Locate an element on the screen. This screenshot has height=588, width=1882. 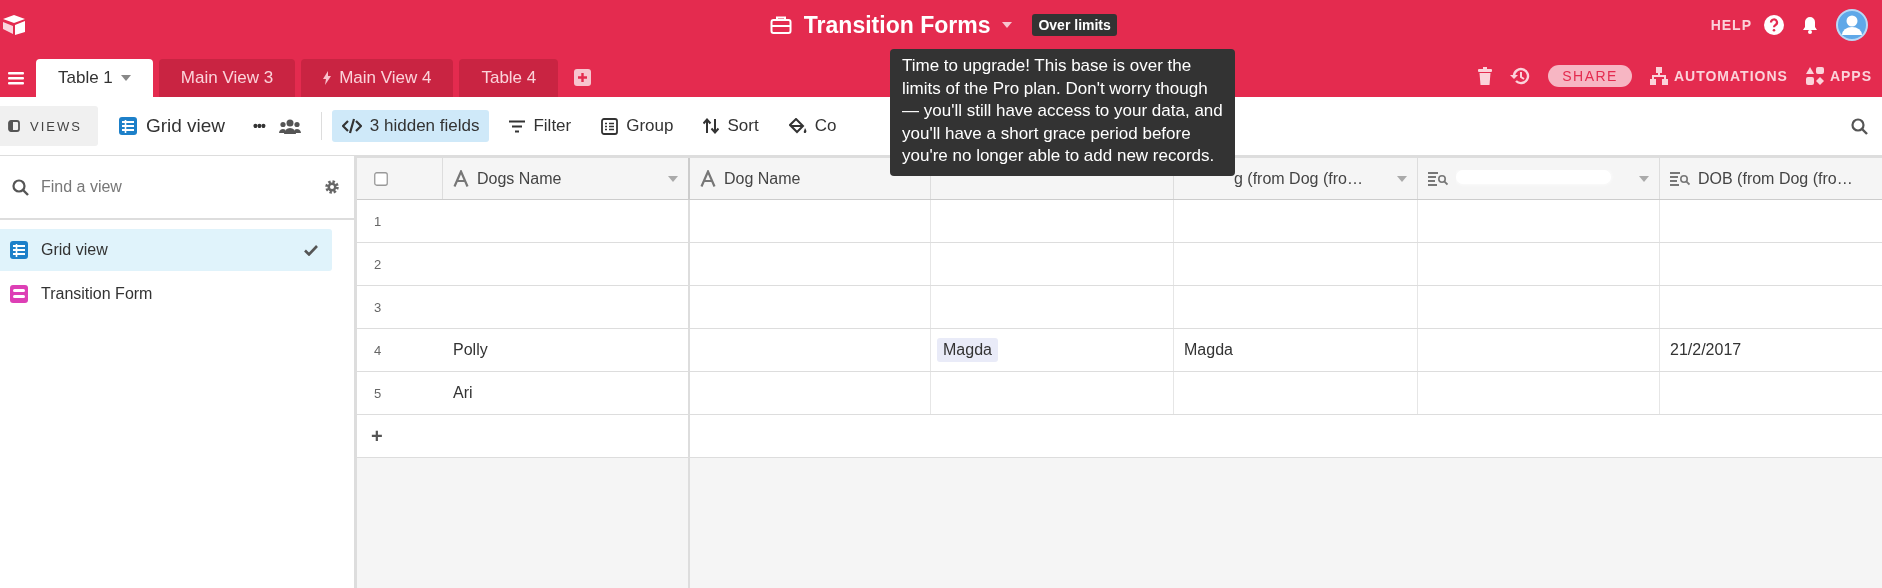
find-view-field: Find a view is located at coordinates (176, 187).